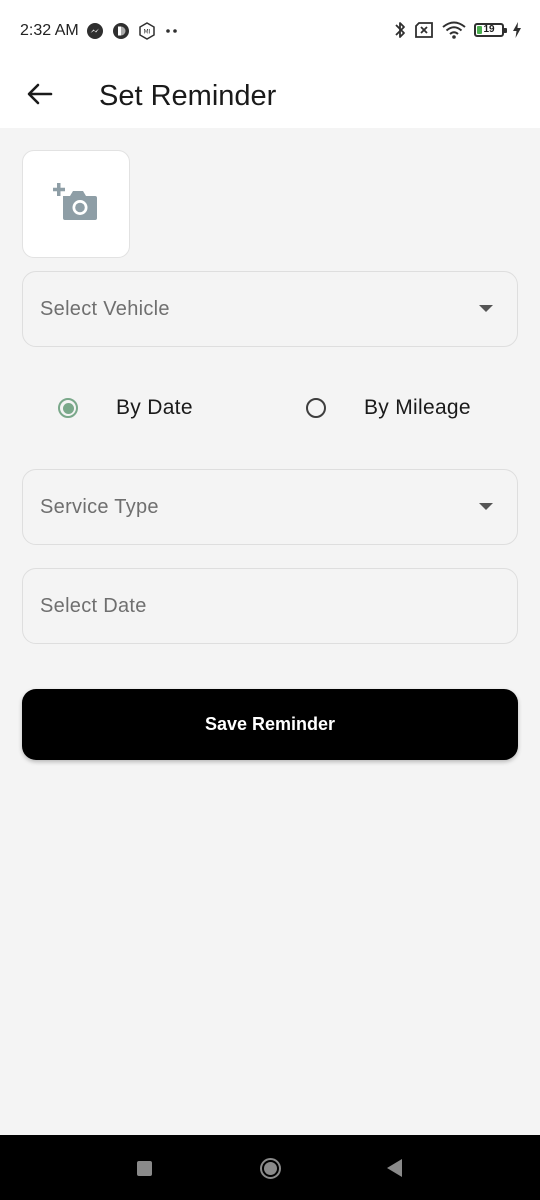  I want to click on messenger-icon, so click(95, 31).